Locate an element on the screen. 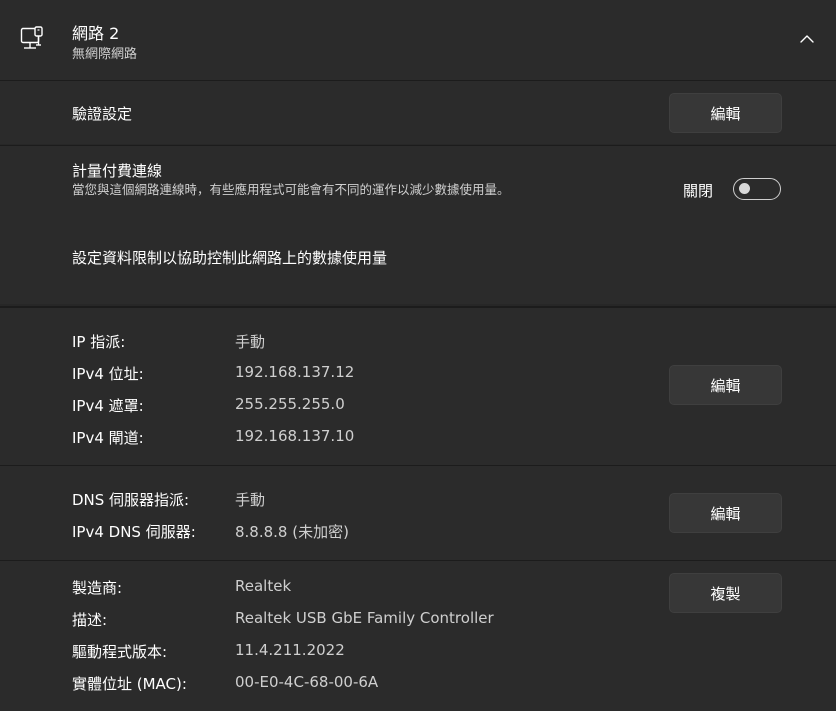  ipv4-dns-server-label: IPv4 DNS 伺服器: is located at coordinates (134, 532).